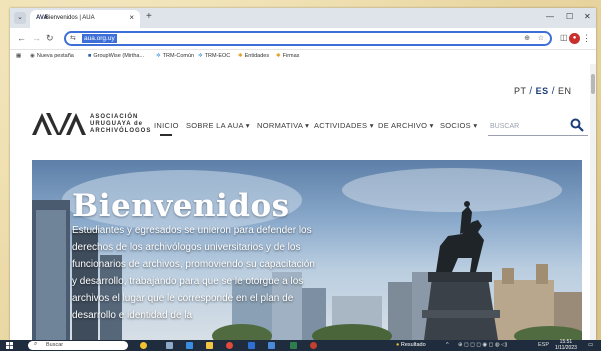 The width and height of the screenshot is (601, 351). What do you see at coordinates (543, 345) in the screenshot?
I see `keyboard-language: ESP` at bounding box center [543, 345].